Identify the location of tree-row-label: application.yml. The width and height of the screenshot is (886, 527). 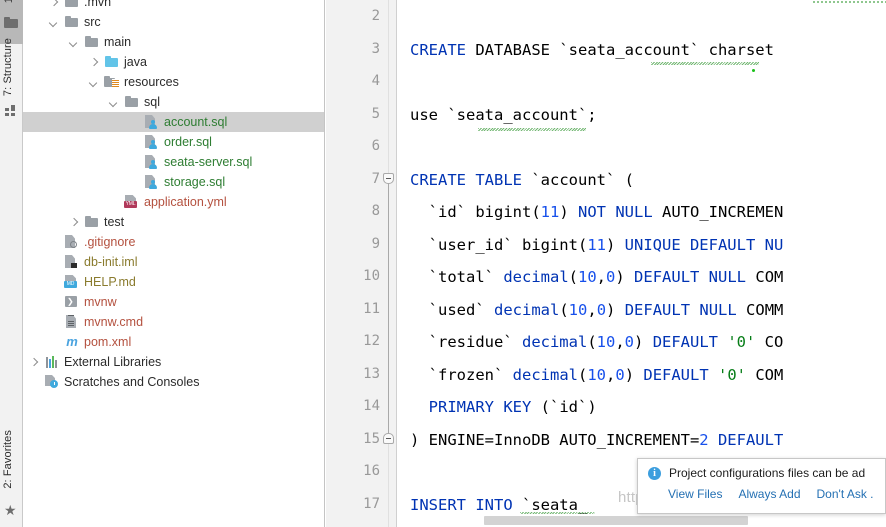
(185, 202).